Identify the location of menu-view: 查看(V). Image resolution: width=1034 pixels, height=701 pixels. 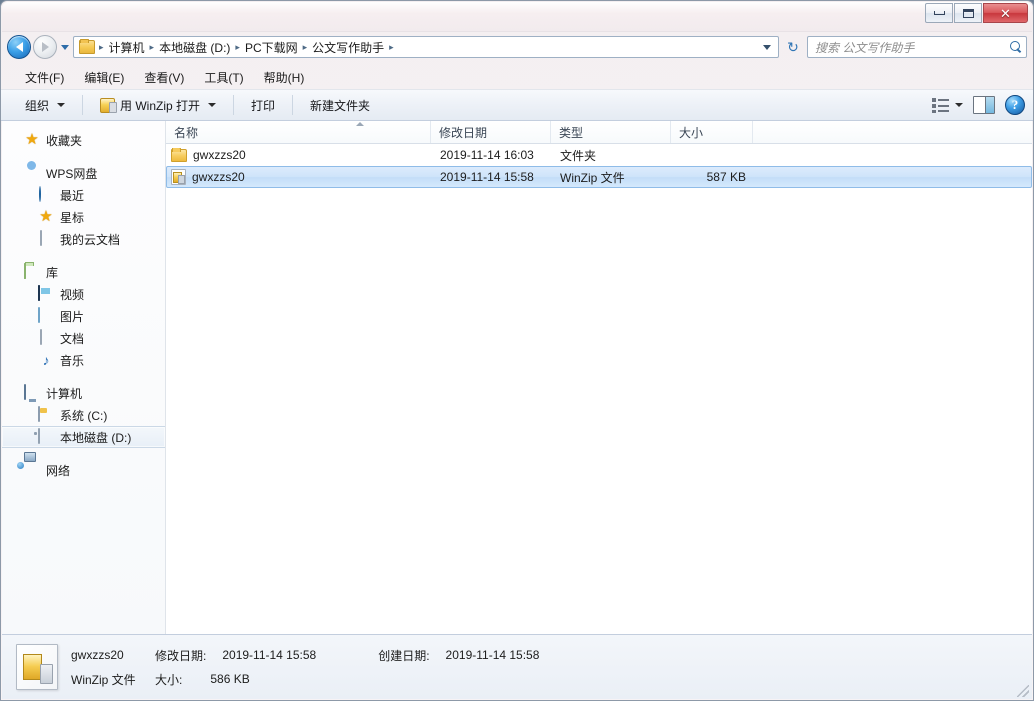
(164, 77).